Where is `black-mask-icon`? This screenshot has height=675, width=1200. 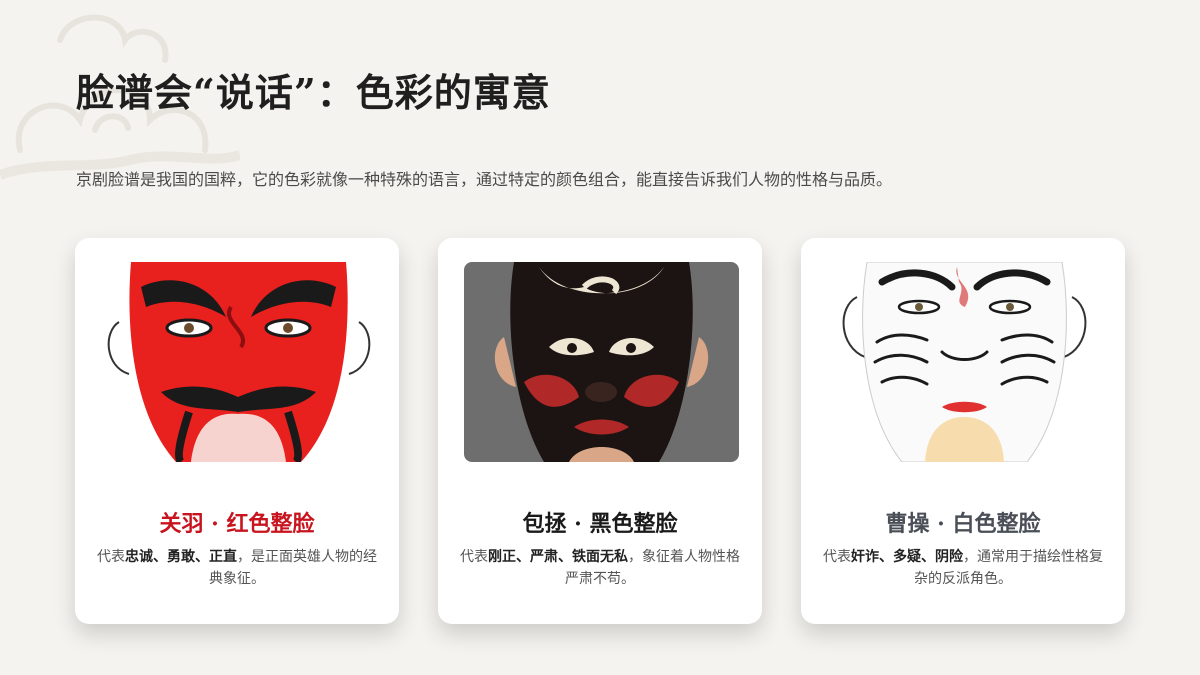 black-mask-icon is located at coordinates (601, 362).